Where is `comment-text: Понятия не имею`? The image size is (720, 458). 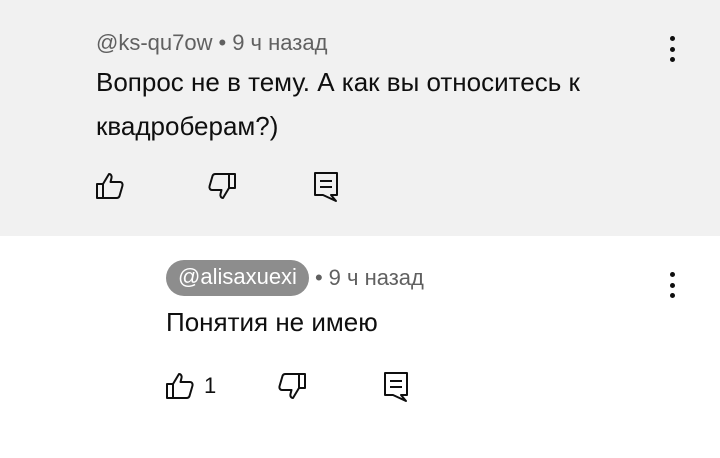 comment-text: Понятия не имею is located at coordinates (272, 322).